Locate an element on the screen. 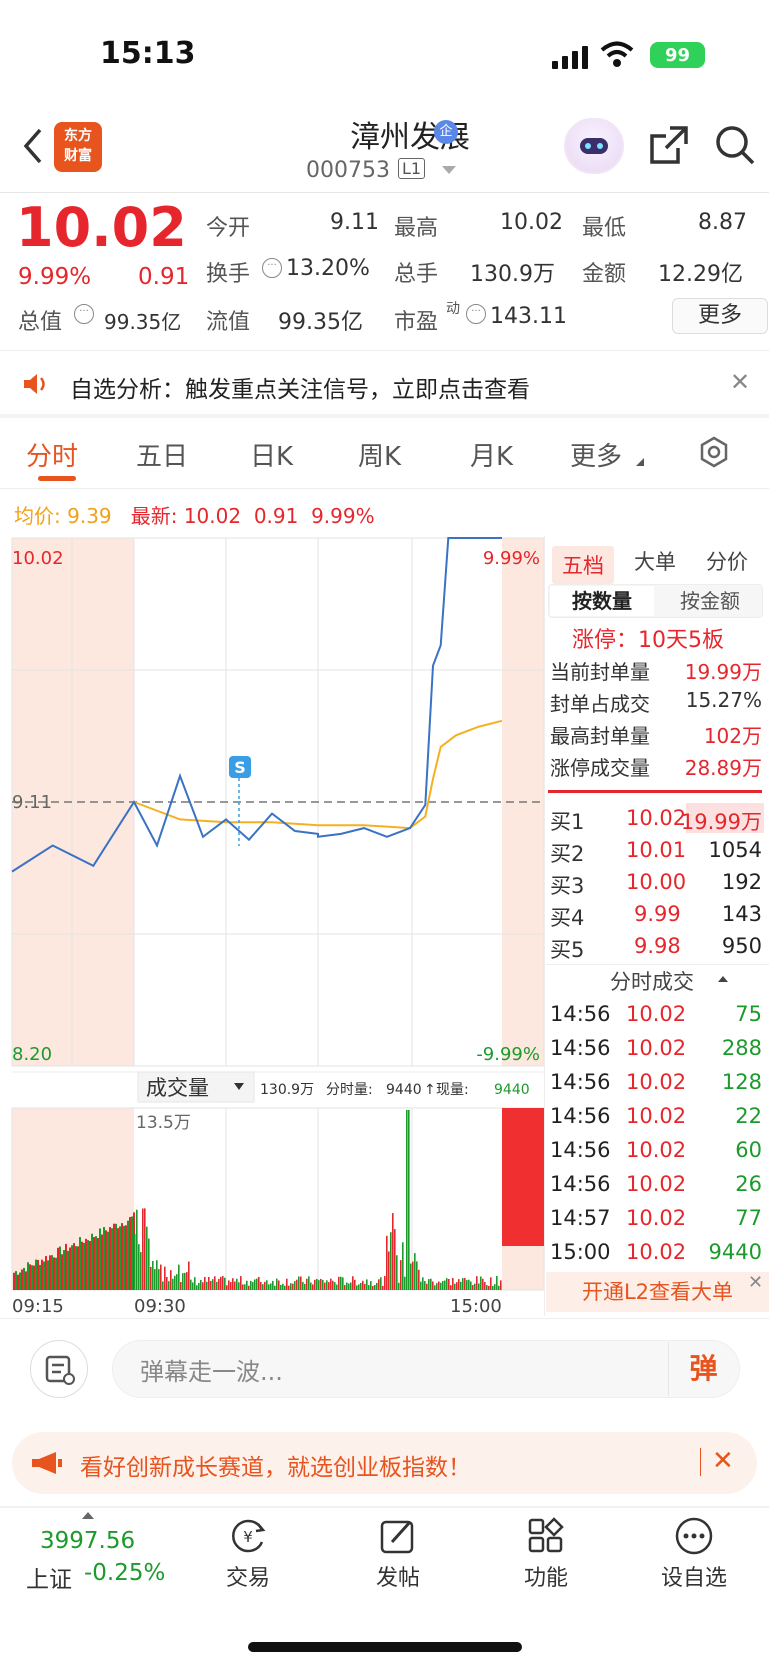 This screenshot has width=769, height=1665. search-icon is located at coordinates (735, 145).